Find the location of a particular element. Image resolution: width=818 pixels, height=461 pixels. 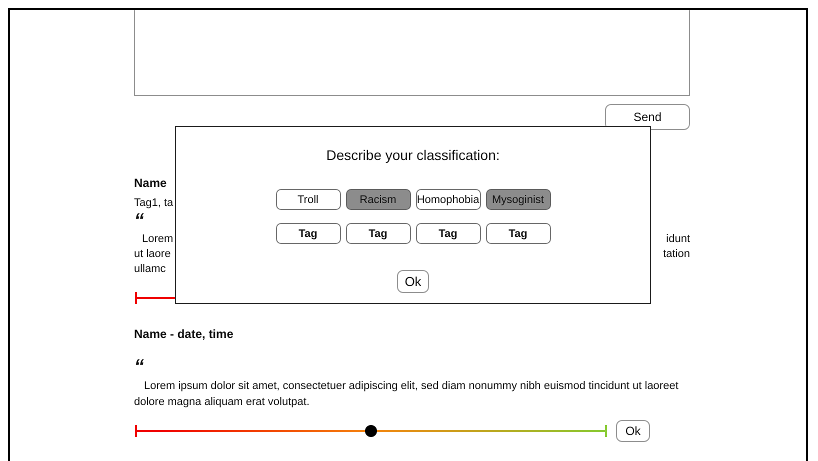

comment-text: ullamc is located at coordinates (150, 269).